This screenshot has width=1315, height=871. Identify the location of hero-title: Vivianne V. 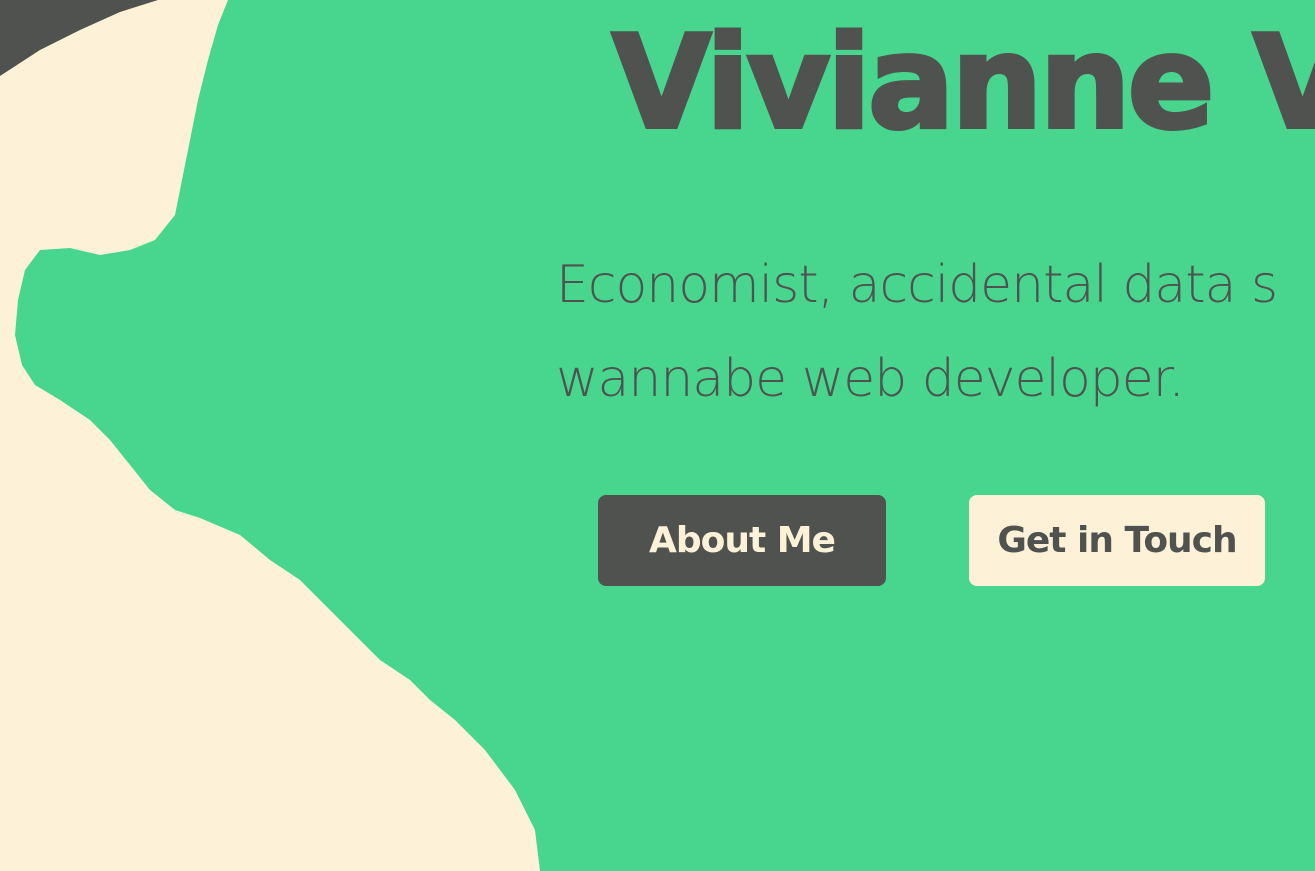
(962, 83).